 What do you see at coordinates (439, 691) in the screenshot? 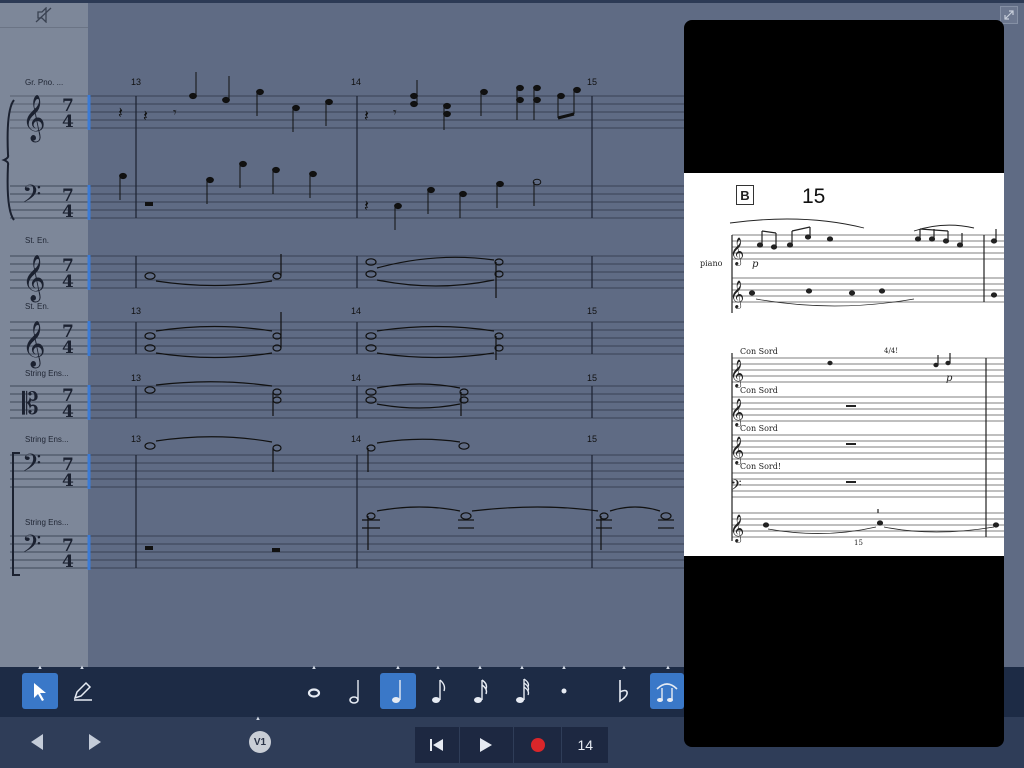
I see `eighth-note-icon` at bounding box center [439, 691].